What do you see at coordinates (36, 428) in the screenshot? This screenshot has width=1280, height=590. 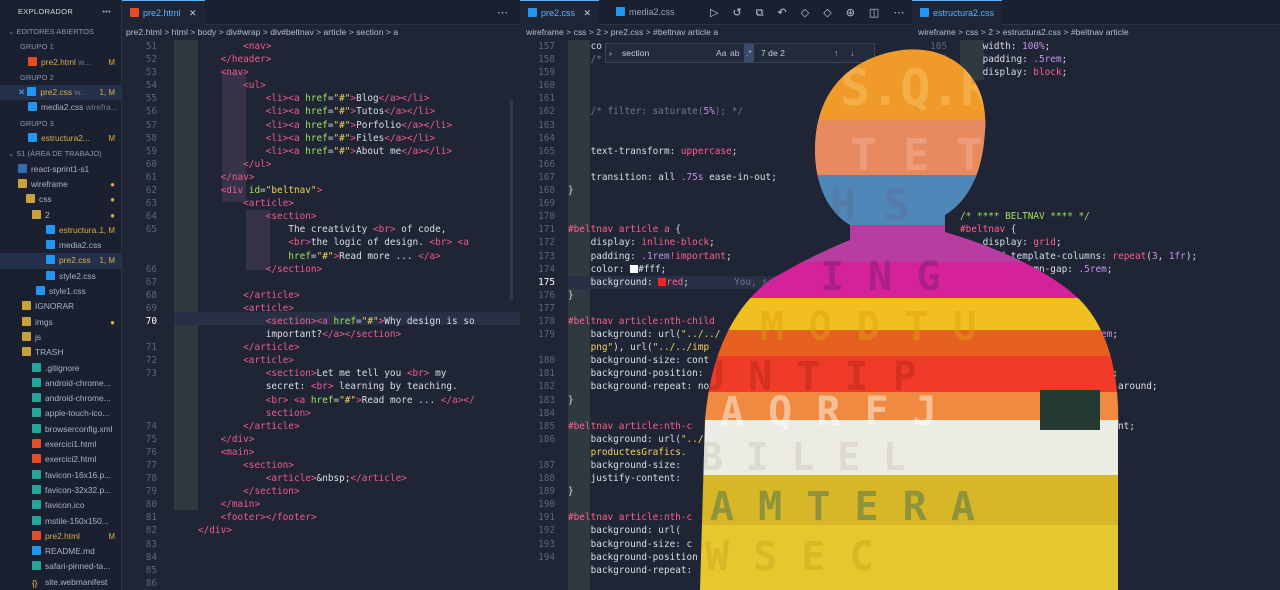 I see `file-icon` at bounding box center [36, 428].